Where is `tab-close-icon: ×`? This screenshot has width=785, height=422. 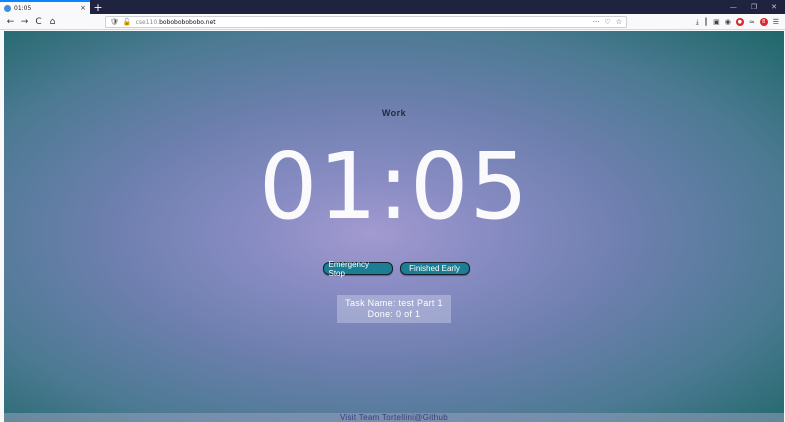 tab-close-icon: × is located at coordinates (83, 8).